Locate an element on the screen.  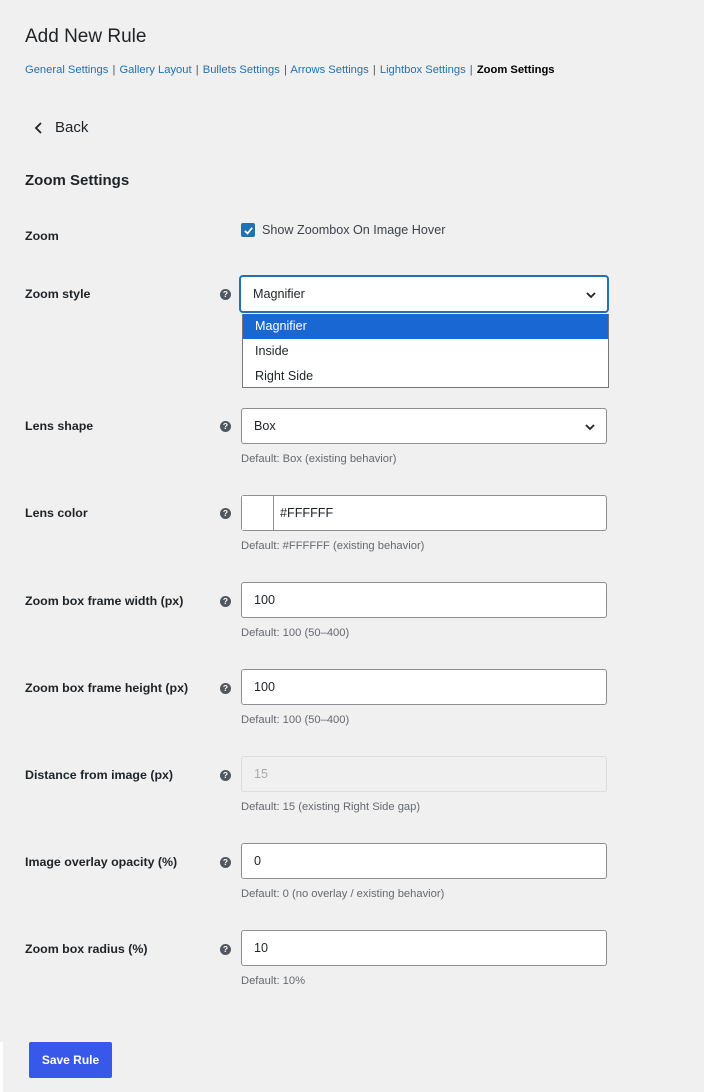
frame-width-value: 100 is located at coordinates (265, 600).